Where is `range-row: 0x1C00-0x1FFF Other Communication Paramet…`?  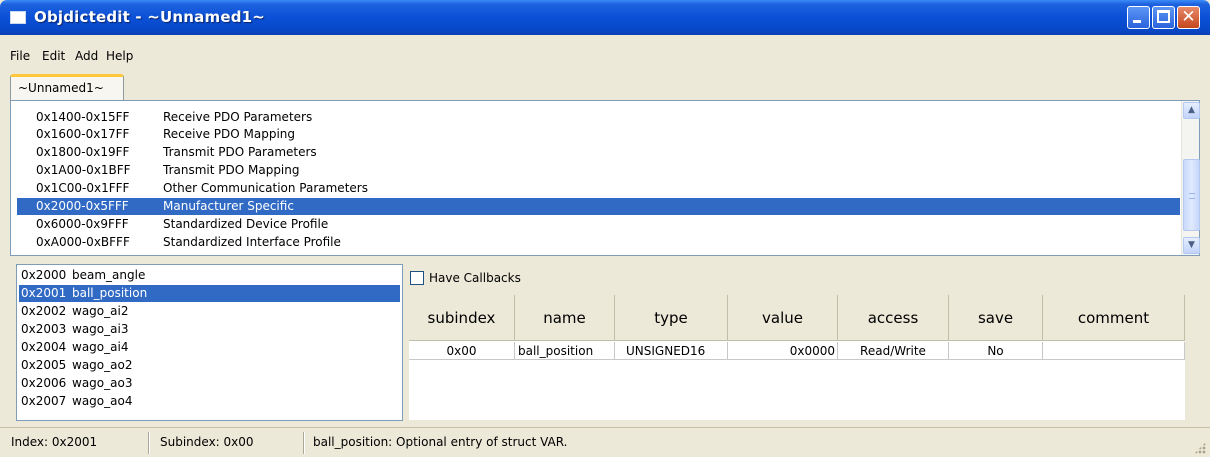
range-row: 0x1C00-0x1FFF Other Communication Paramet… is located at coordinates (598, 188).